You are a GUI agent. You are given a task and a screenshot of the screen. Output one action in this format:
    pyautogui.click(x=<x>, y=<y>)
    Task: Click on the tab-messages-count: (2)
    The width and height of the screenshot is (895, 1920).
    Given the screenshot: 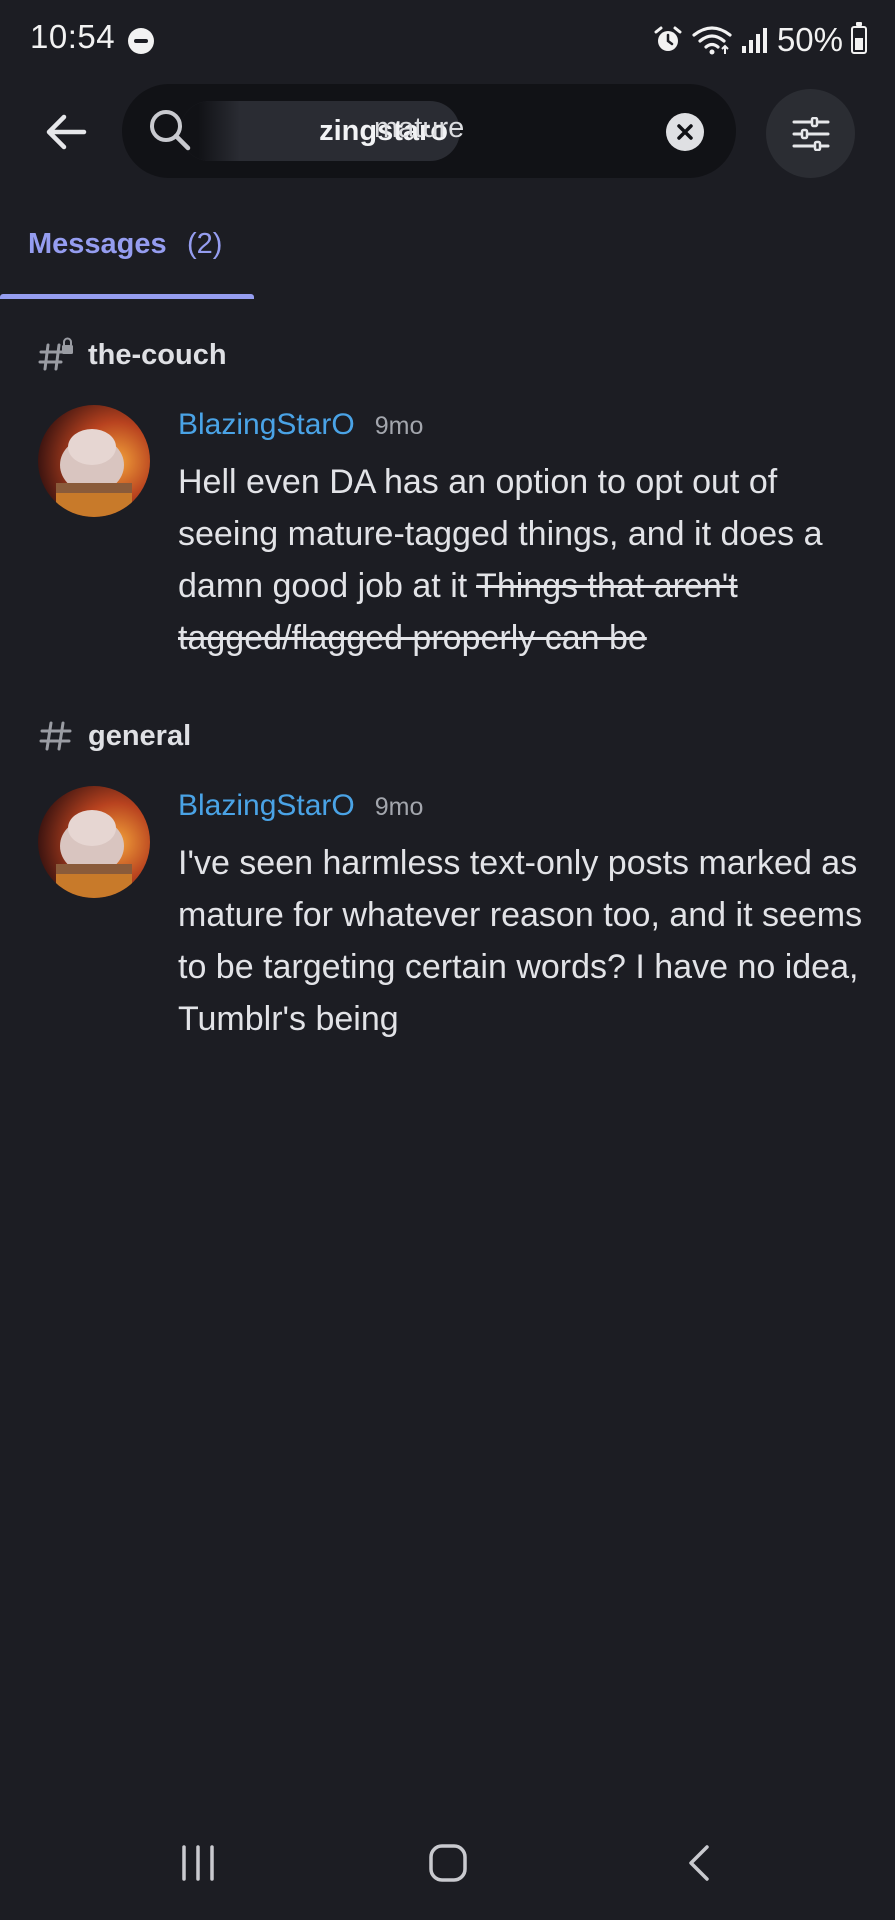 What is the action you would take?
    pyautogui.click(x=205, y=244)
    